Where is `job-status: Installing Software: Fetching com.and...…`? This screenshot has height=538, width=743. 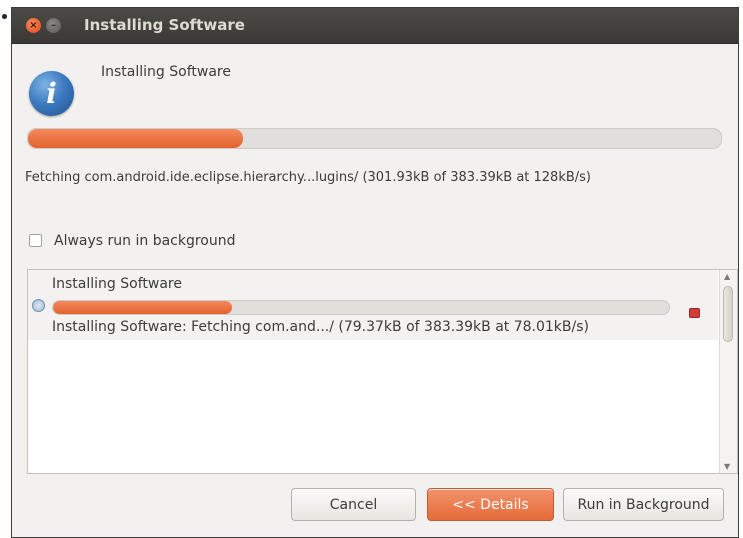 job-status: Installing Software: Fetching com.and...… is located at coordinates (320, 327).